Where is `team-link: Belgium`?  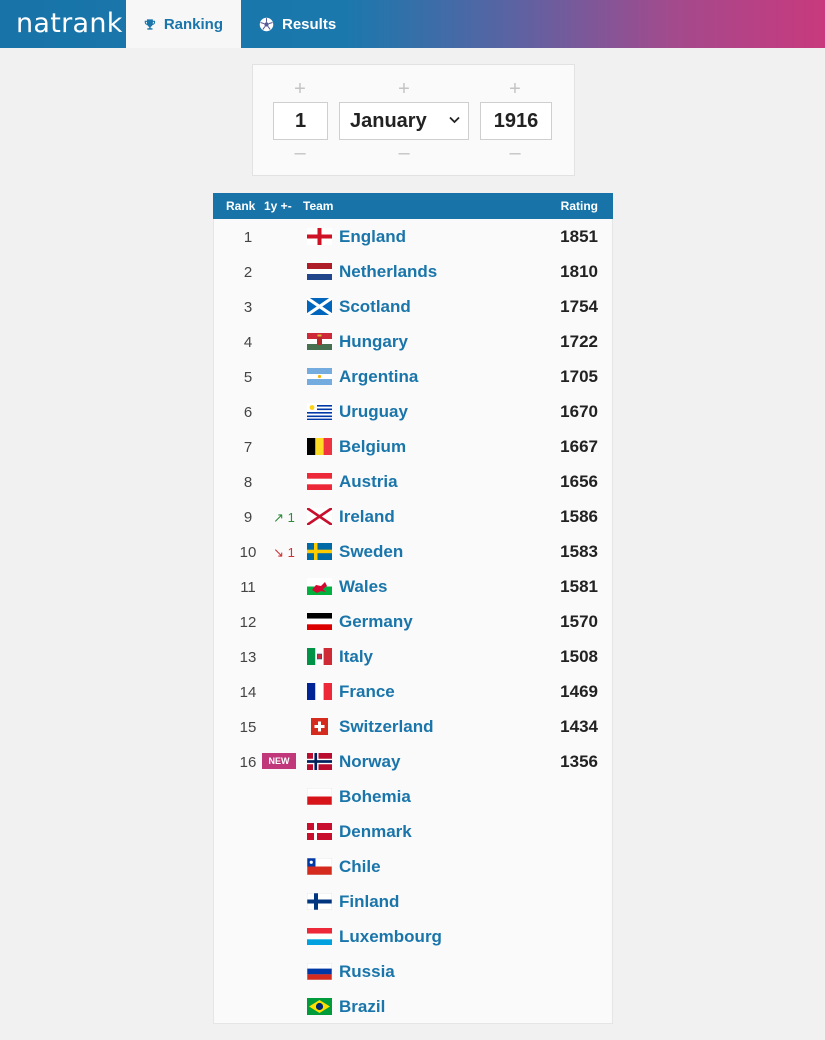
team-link: Belgium is located at coordinates (372, 447).